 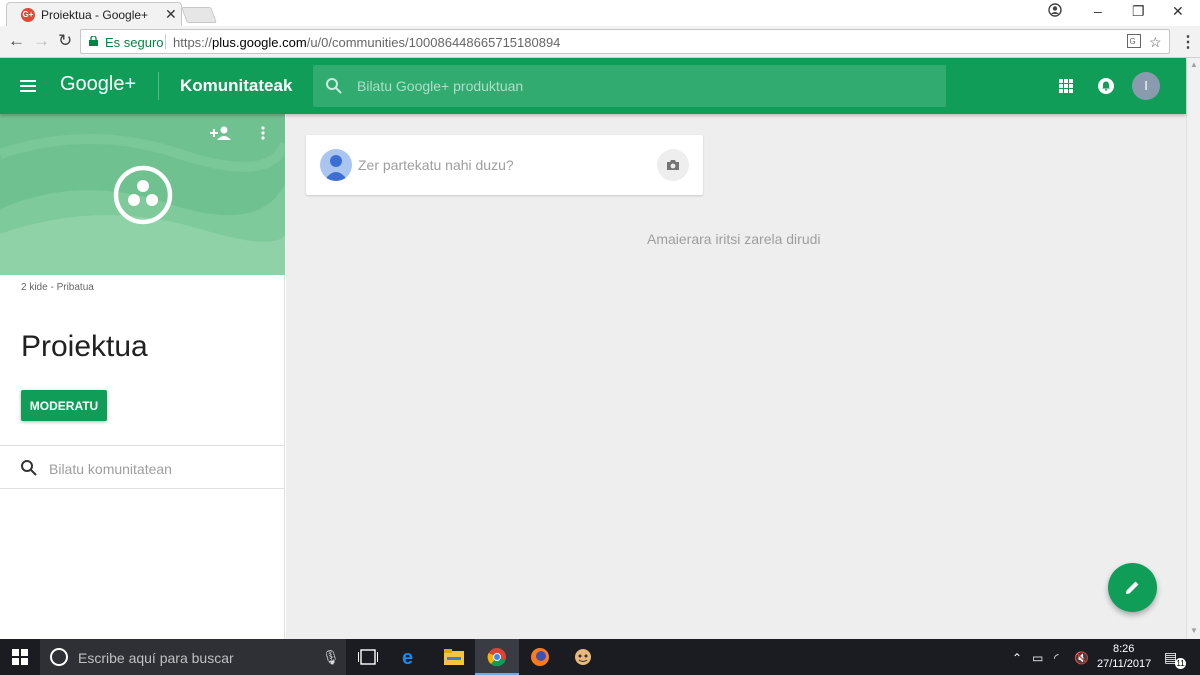 What do you see at coordinates (1180, 663) in the screenshot?
I see `notification-badge: 11` at bounding box center [1180, 663].